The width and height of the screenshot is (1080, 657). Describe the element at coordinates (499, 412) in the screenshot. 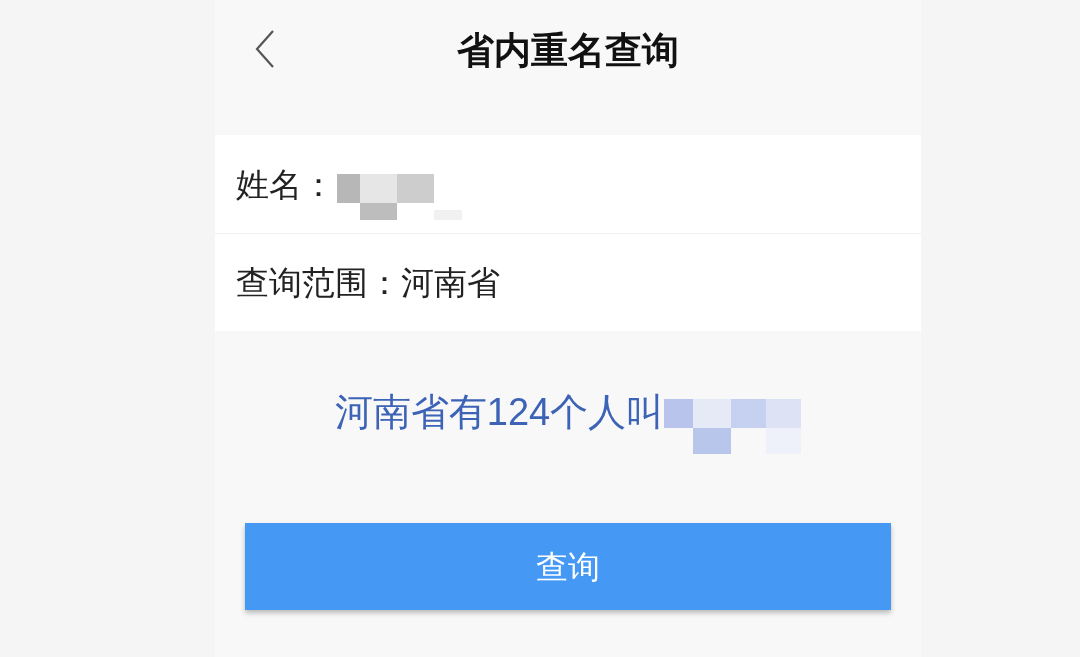

I see `result-text: 河南省有124个人叫` at that location.